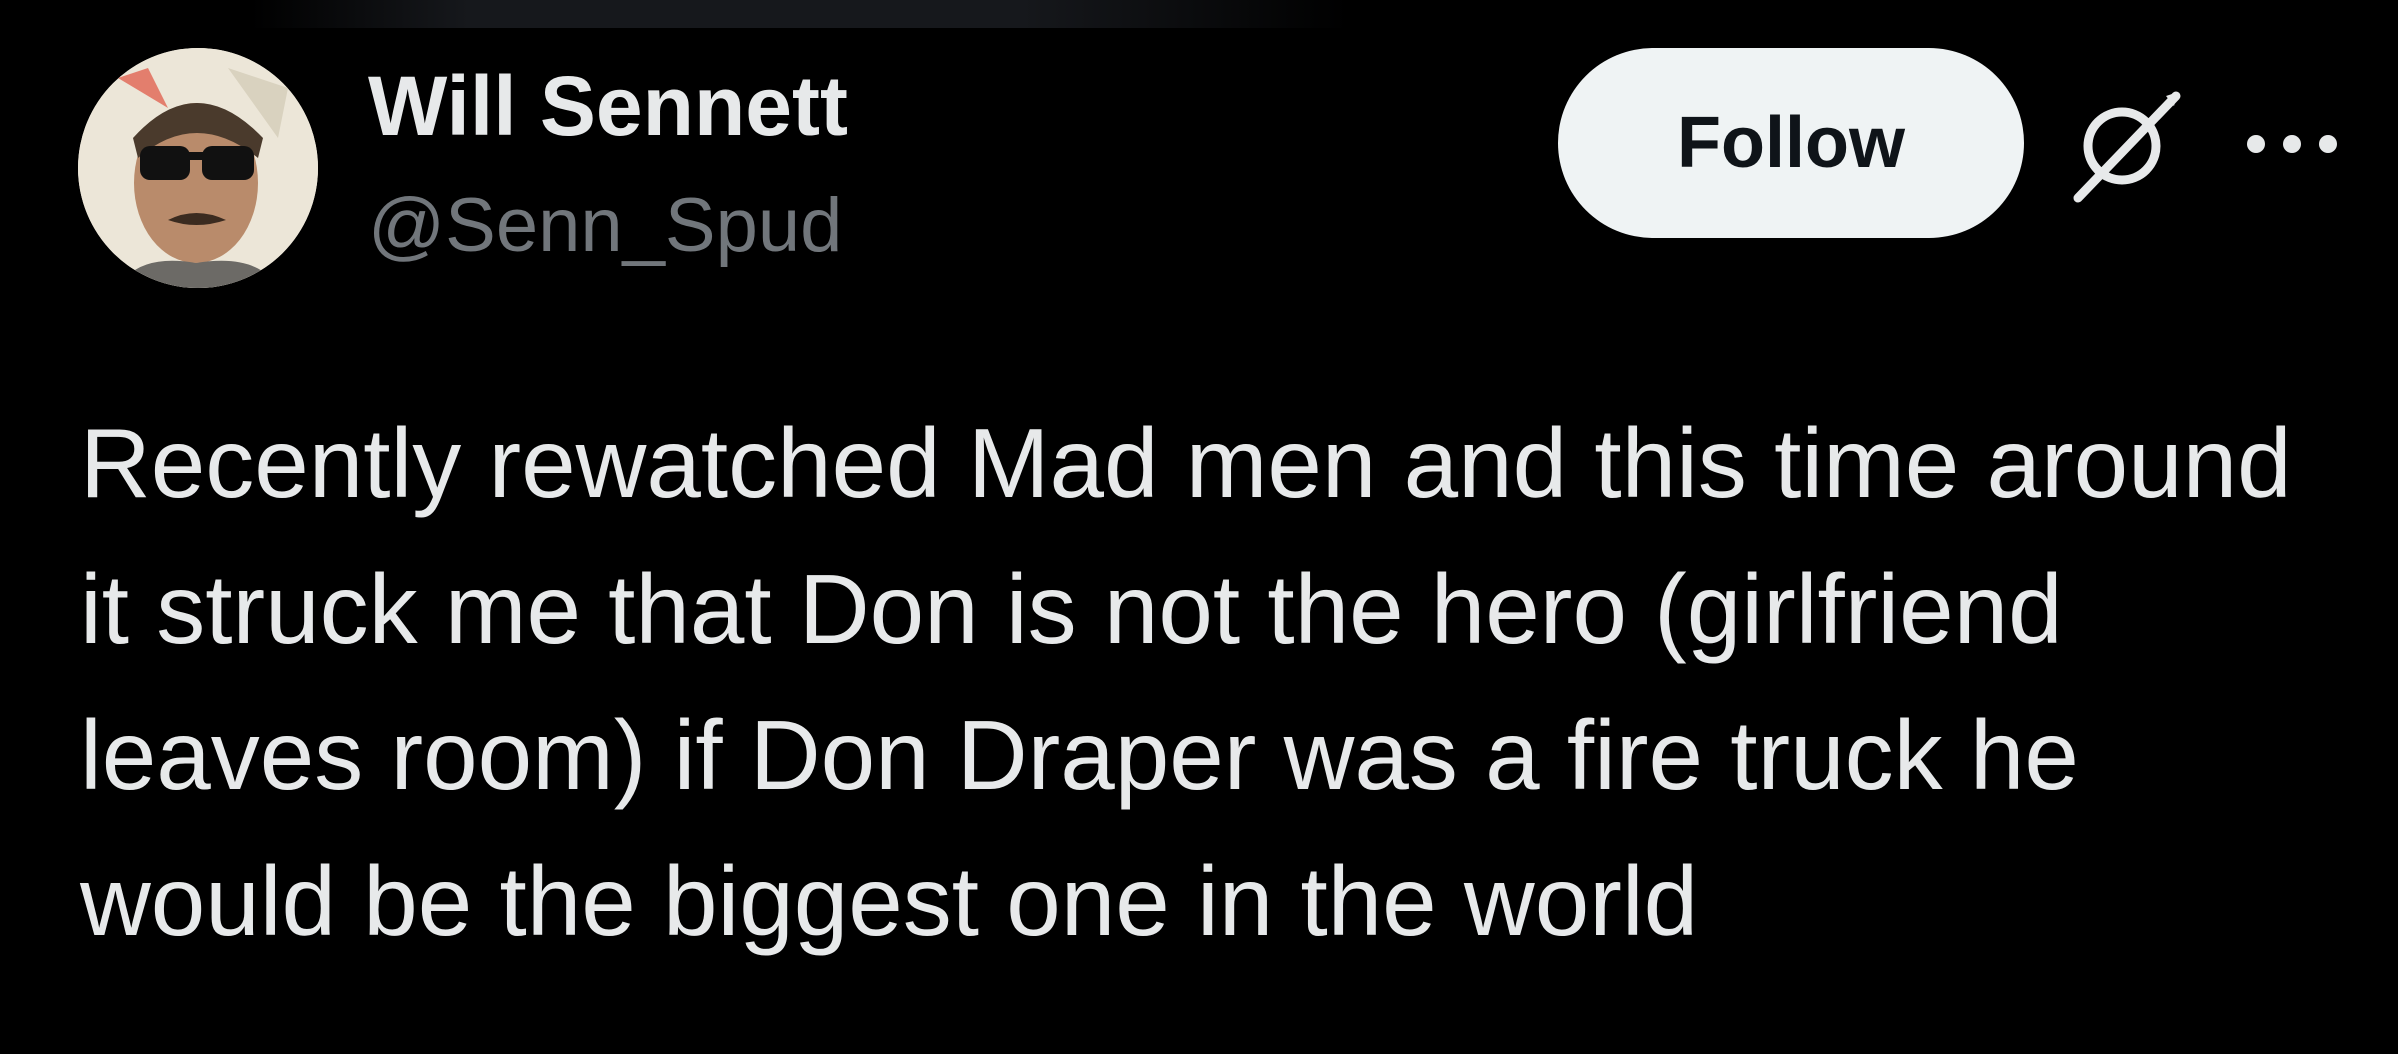 This screenshot has width=2398, height=1054. I want to click on follow-button: Follow, so click(1791, 143).